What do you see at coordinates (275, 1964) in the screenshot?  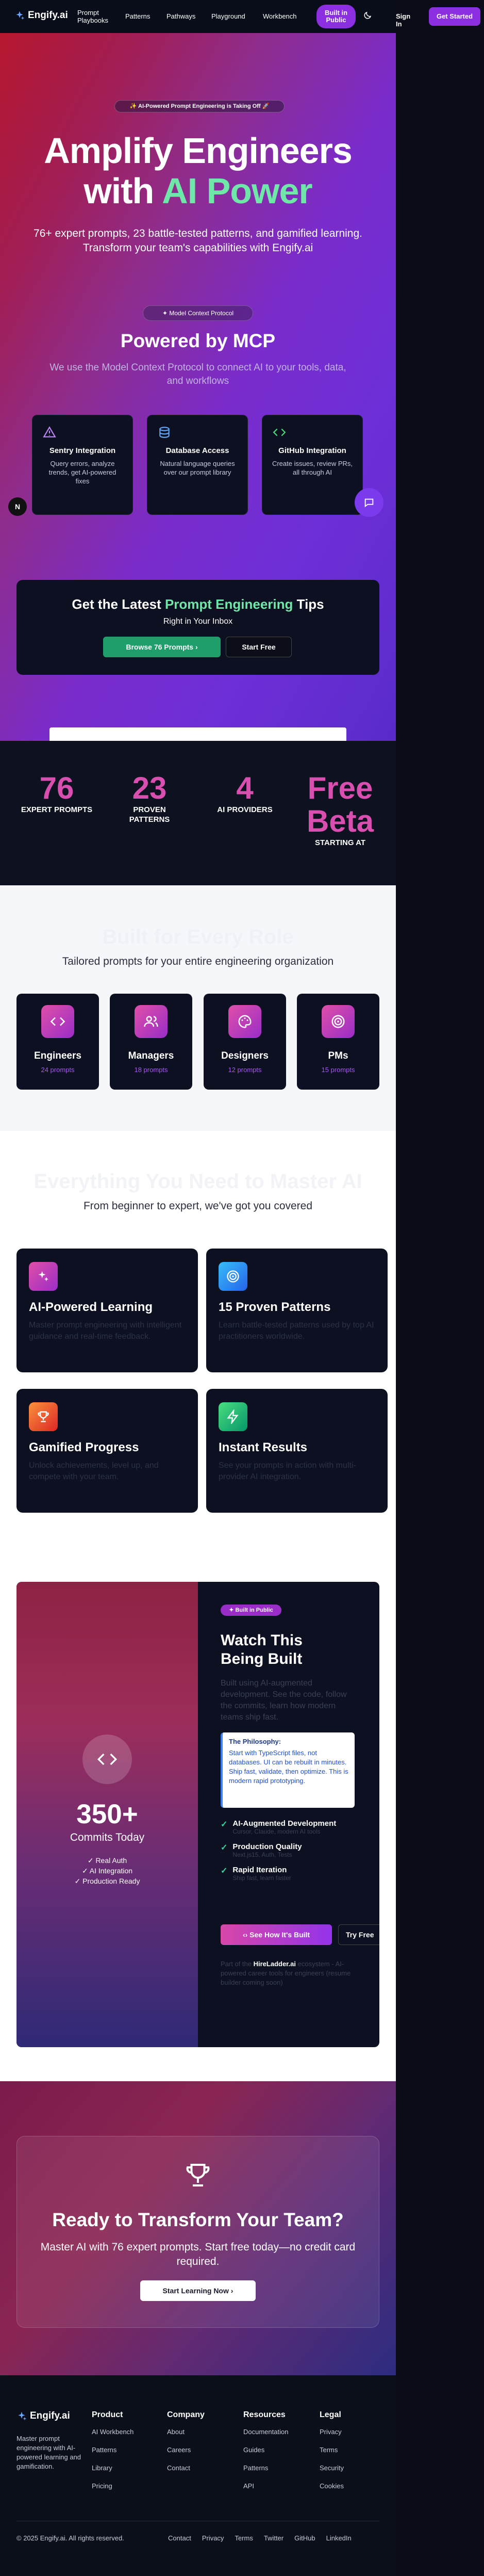 I see `hireladder-link: HireLadder.ai` at bounding box center [275, 1964].